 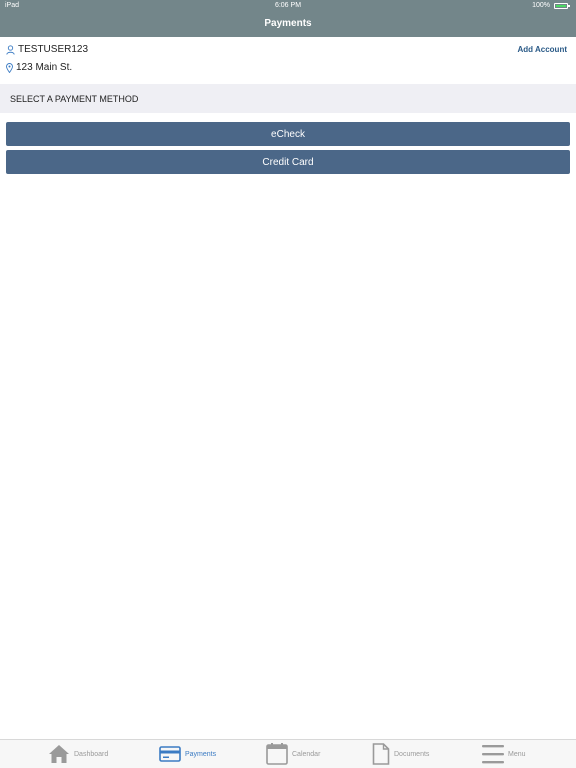 I want to click on add-account-link: Add Account, so click(x=542, y=49).